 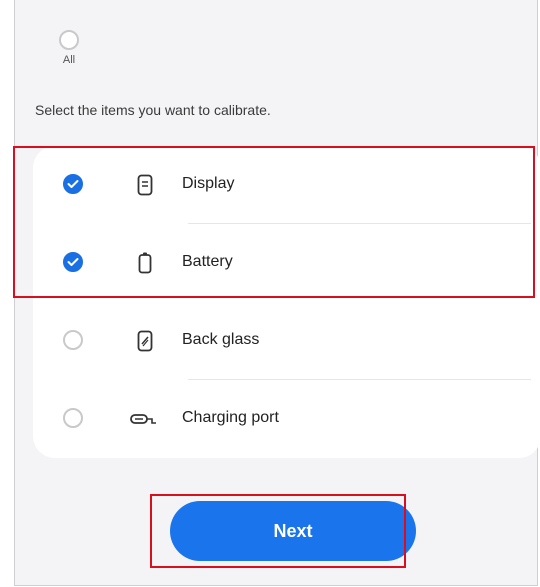 I want to click on back-glass-icon, so click(x=145, y=341).